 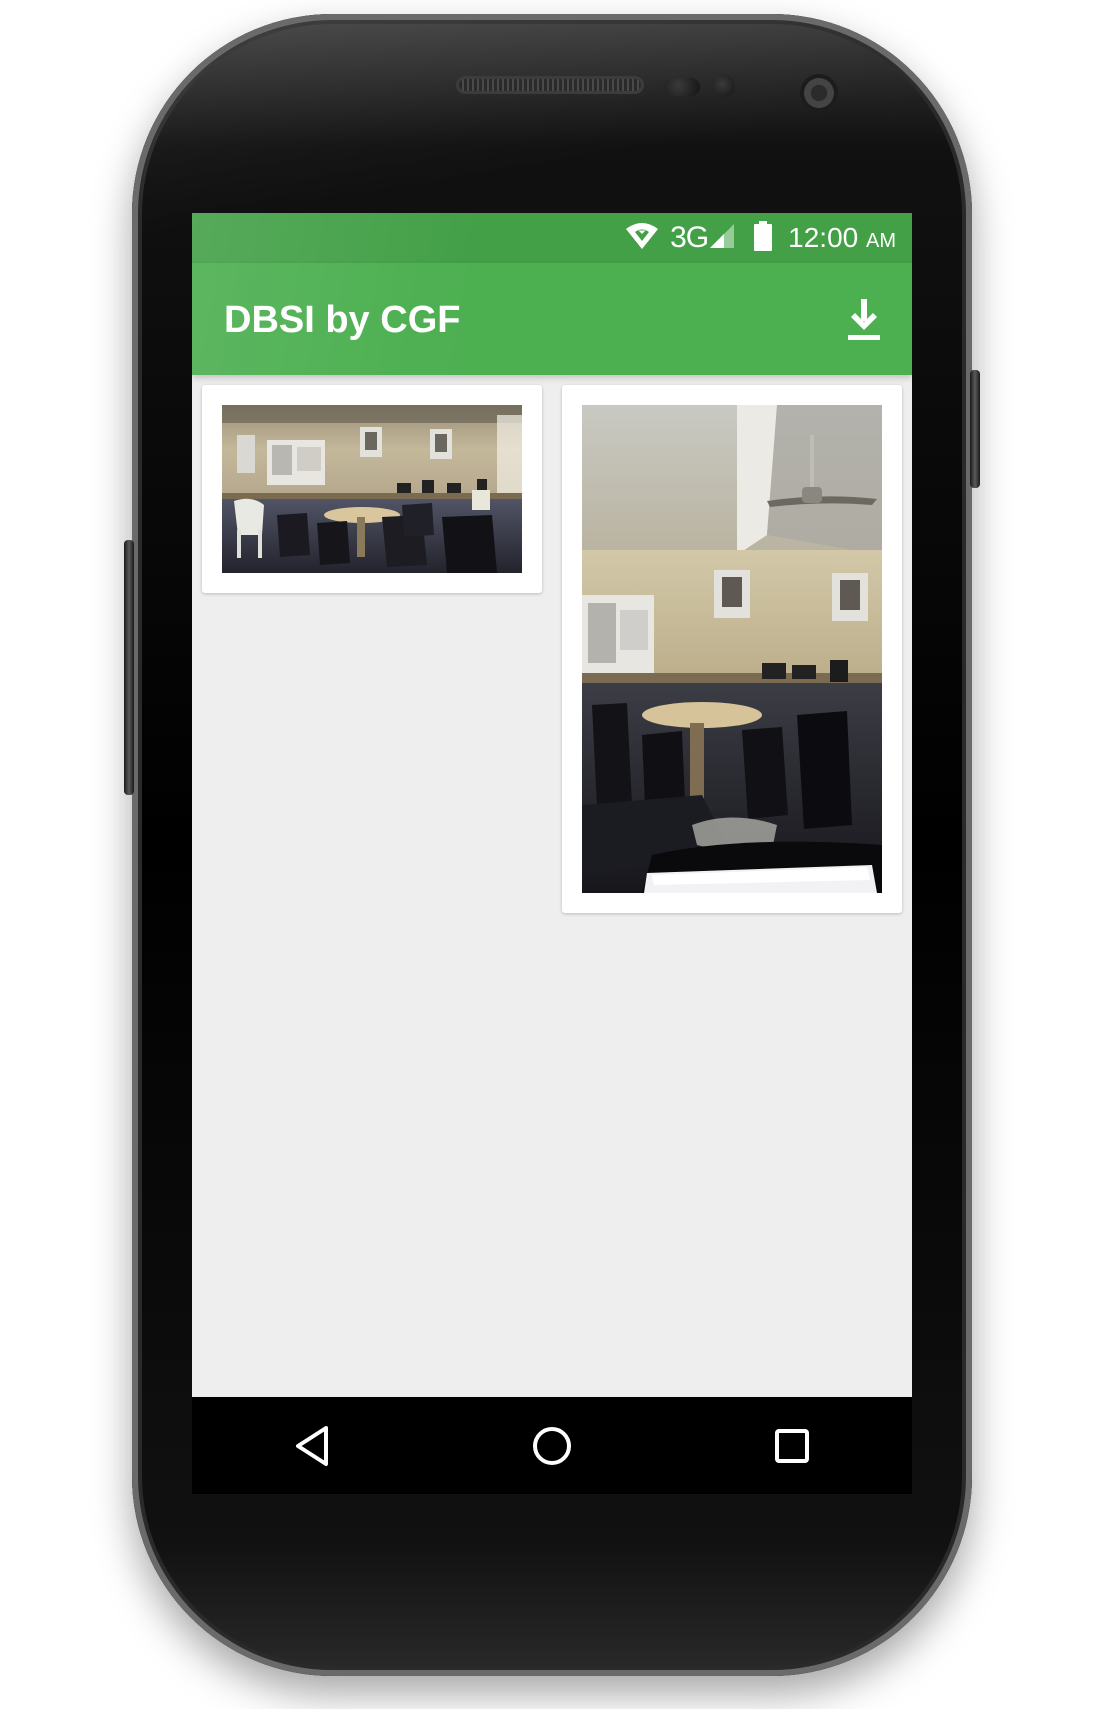 What do you see at coordinates (881, 241) in the screenshot?
I see `clock-ampm: AM` at bounding box center [881, 241].